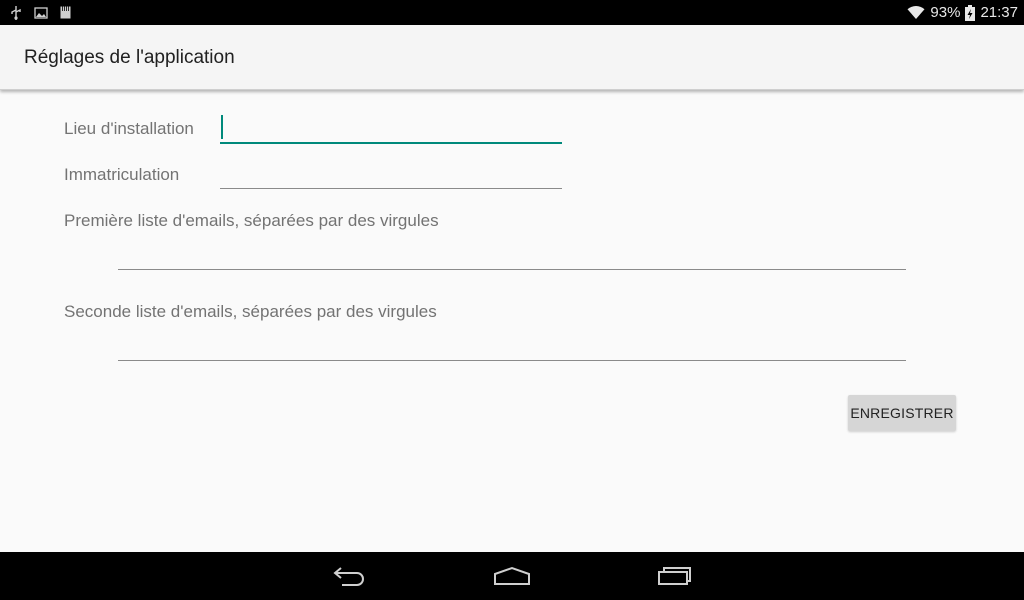  Describe the element at coordinates (675, 576) in the screenshot. I see `recent-apps-icon` at that location.